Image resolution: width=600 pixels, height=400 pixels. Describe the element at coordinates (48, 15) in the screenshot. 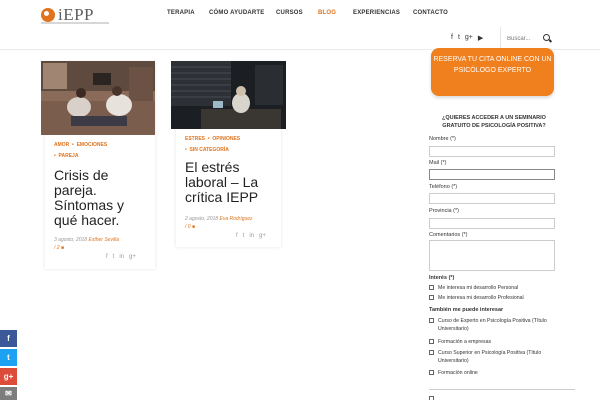

I see `logo-icon` at that location.